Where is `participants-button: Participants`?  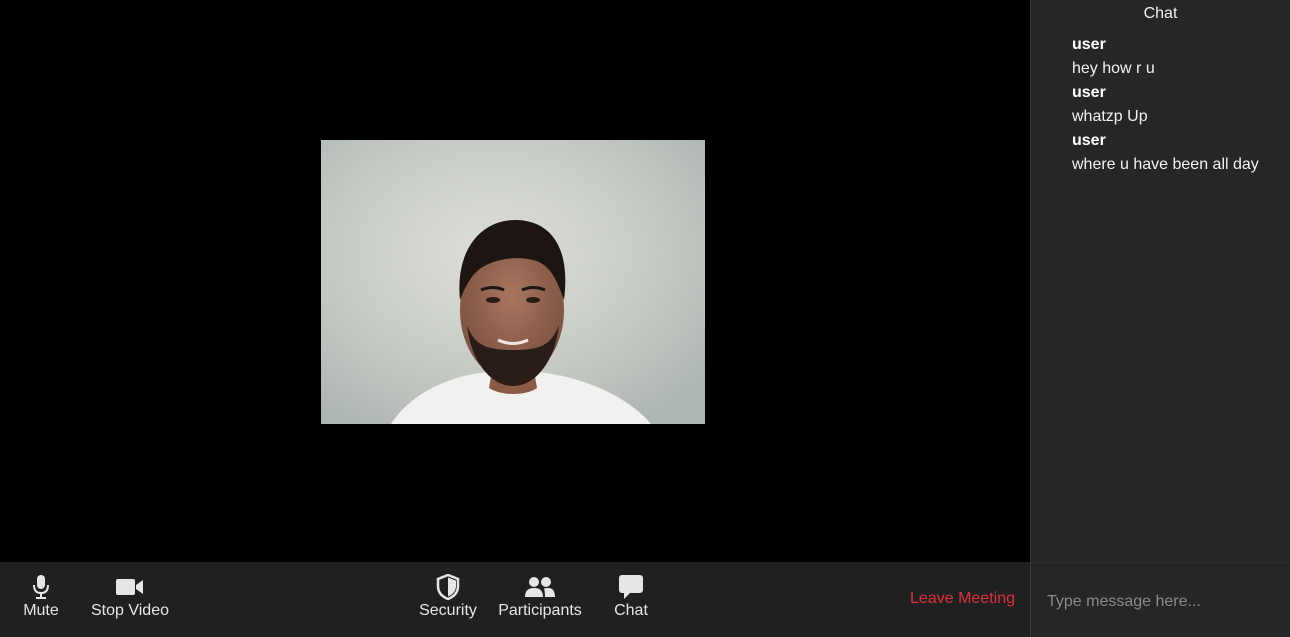
participants-button: Participants is located at coordinates (540, 599).